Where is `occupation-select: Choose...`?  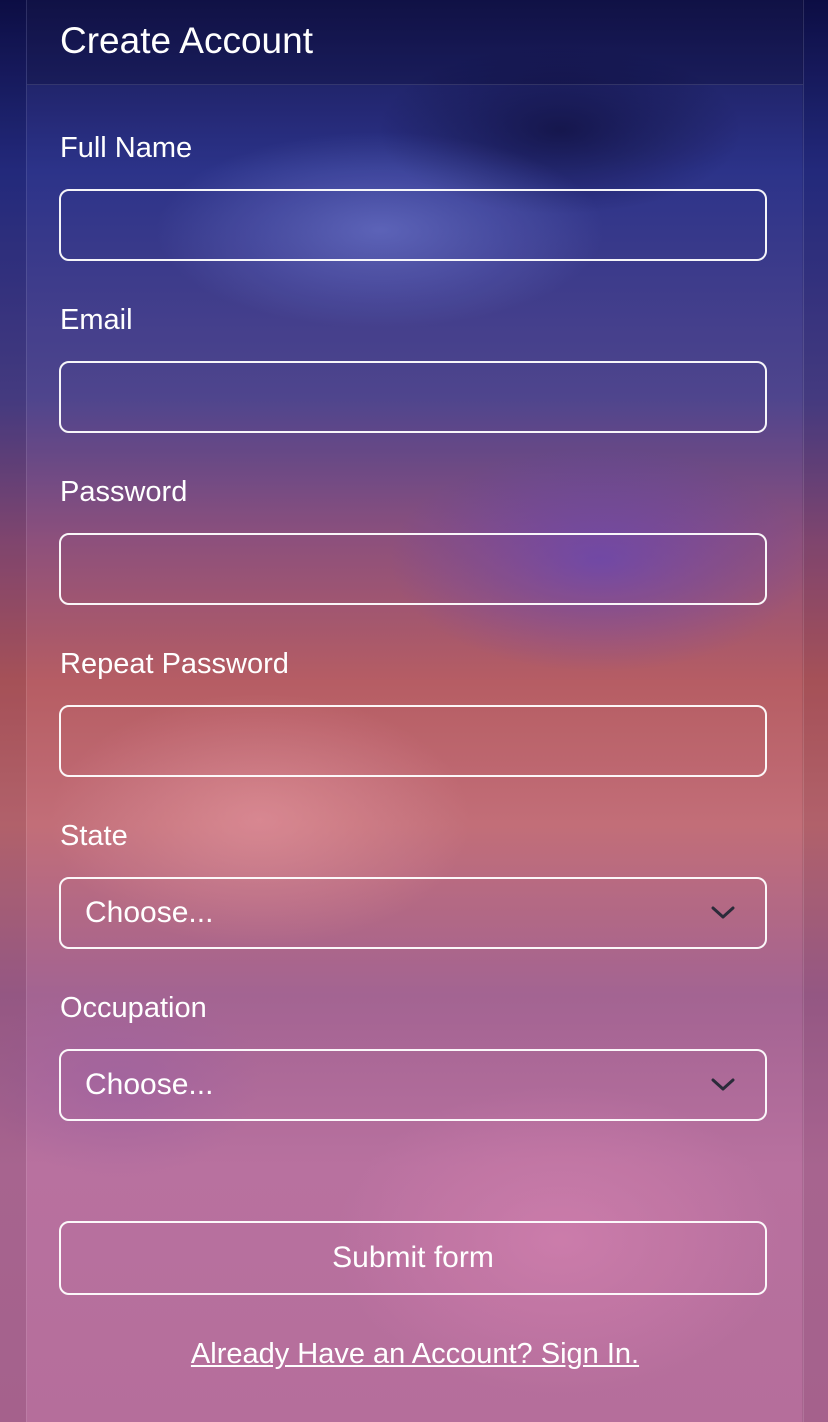
occupation-select: Choose... is located at coordinates (413, 1085).